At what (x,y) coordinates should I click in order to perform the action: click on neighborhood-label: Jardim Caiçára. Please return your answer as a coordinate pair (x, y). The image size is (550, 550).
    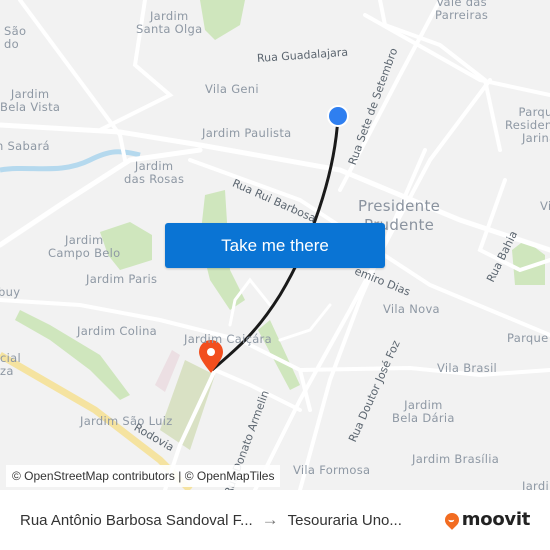
    Looking at the image, I should click on (228, 339).